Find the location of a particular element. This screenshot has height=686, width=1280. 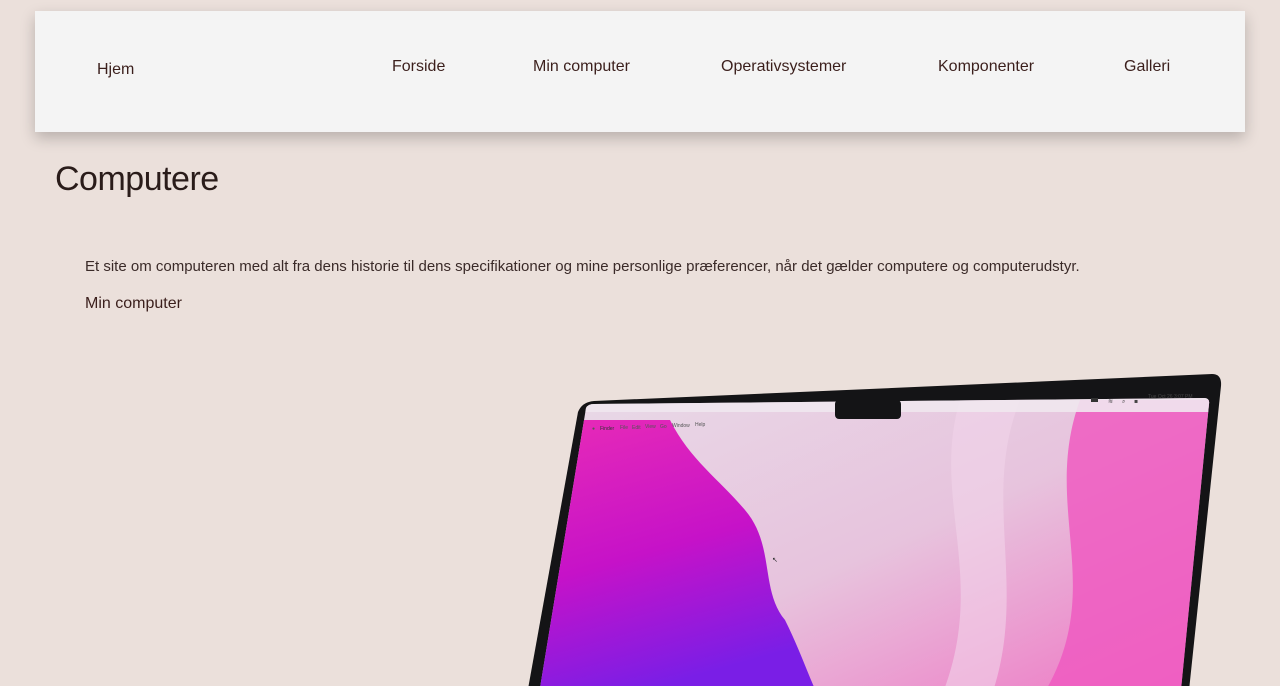

home-link: Hjem is located at coordinates (115, 70).